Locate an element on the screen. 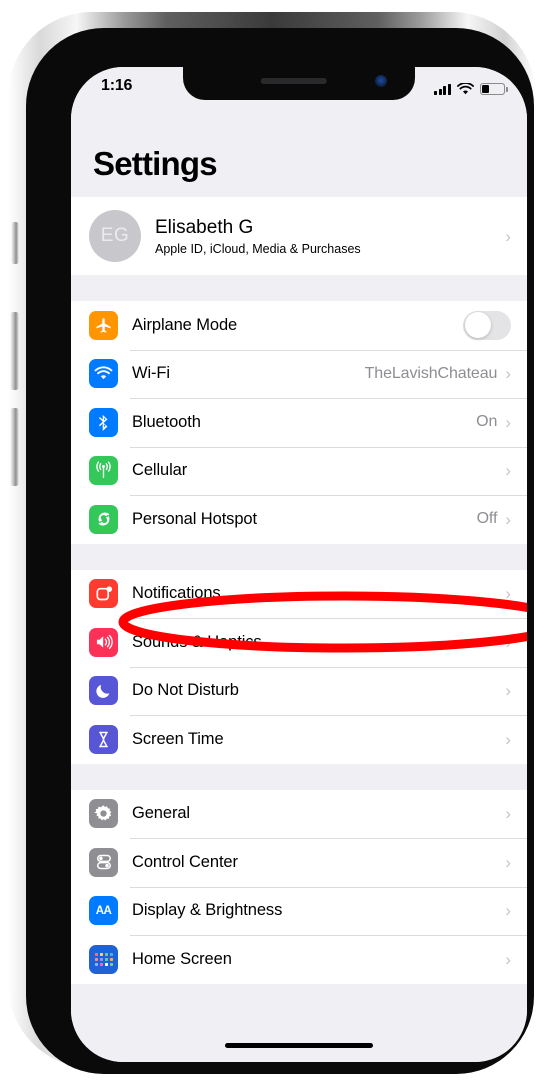 The height and width of the screenshot is (1080, 544). settings-row-notifications: Notifications › is located at coordinates (299, 593).